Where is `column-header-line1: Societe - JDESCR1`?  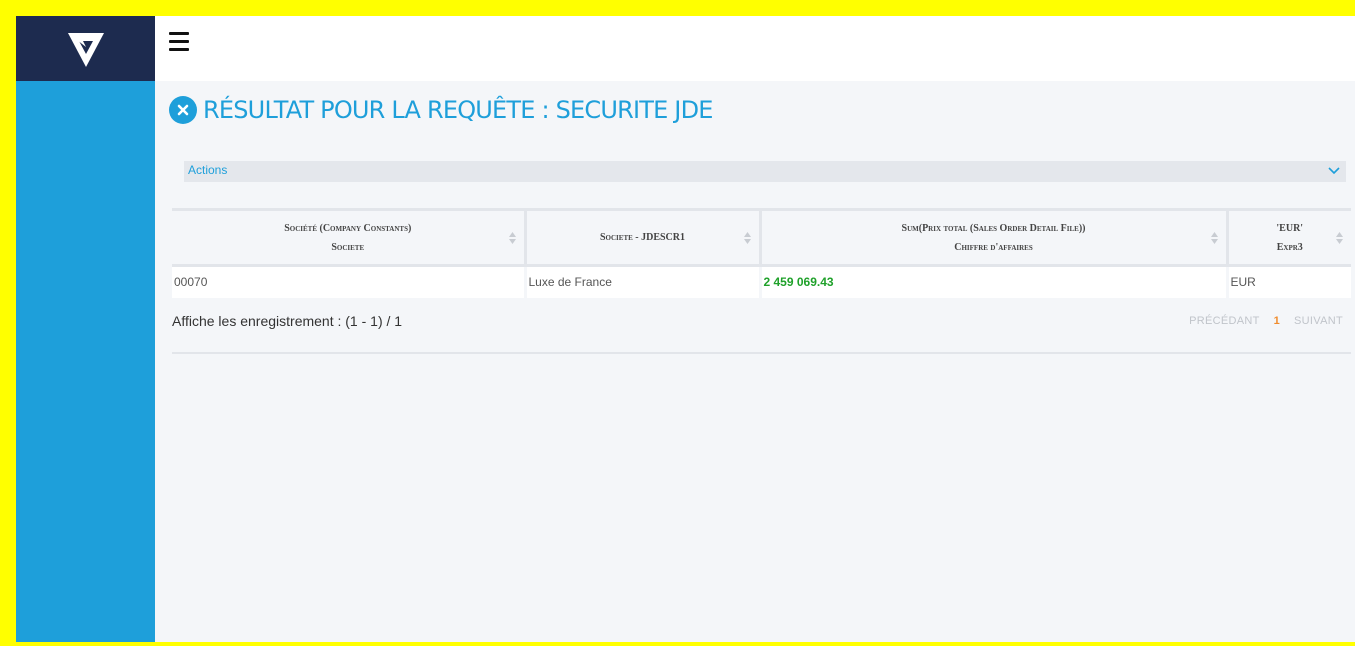
column-header-line1: Societe - JDESCR1 is located at coordinates (642, 237).